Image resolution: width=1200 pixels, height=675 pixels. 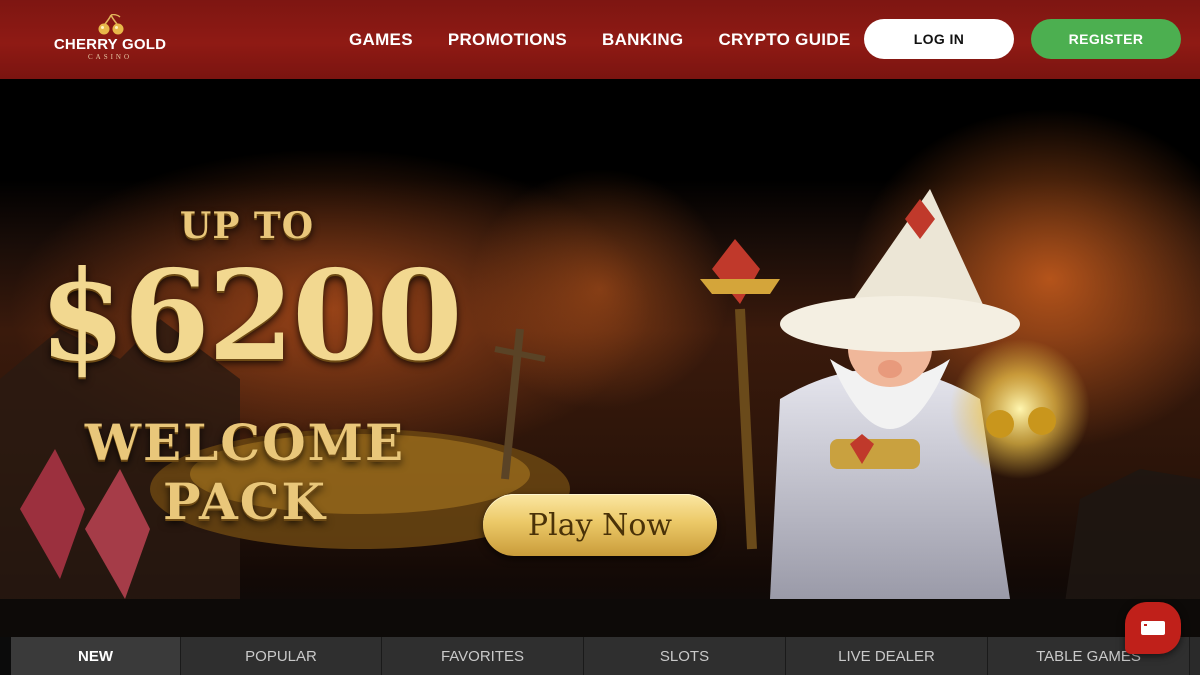 What do you see at coordinates (381, 40) in the screenshot?
I see `nav-games: GAMES` at bounding box center [381, 40].